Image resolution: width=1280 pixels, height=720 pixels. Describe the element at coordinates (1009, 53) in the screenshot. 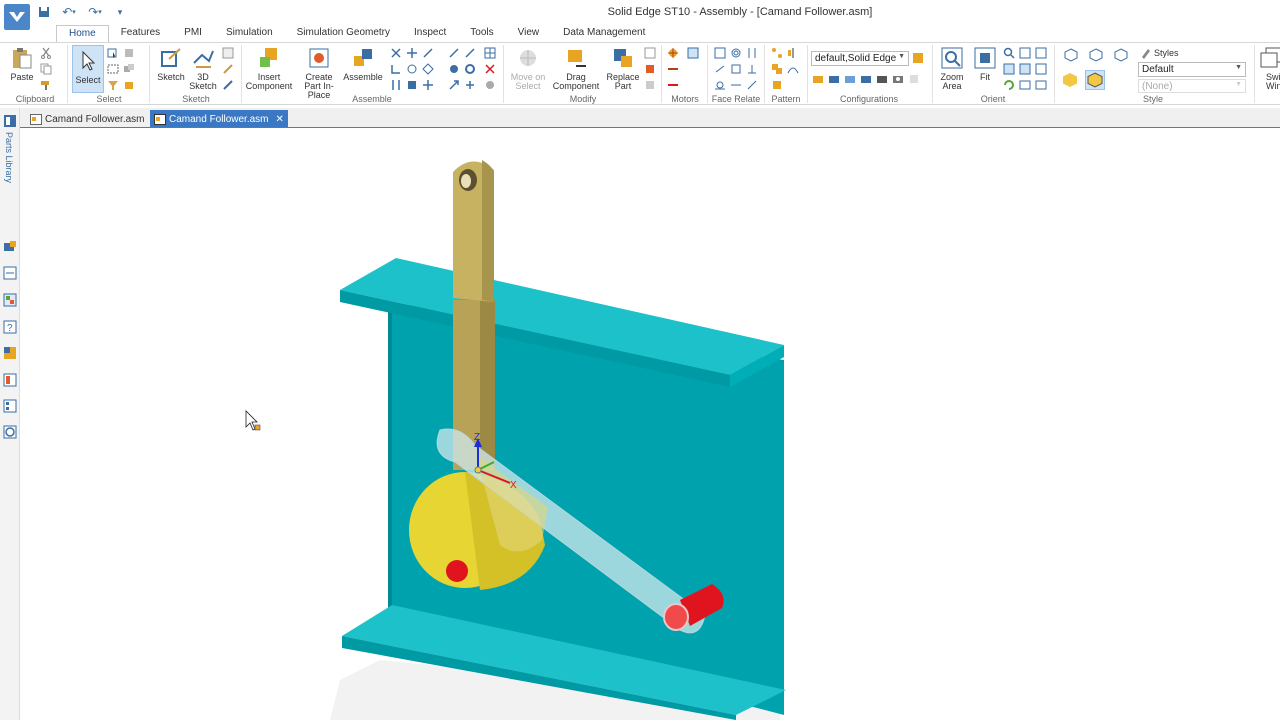

I see `zoom-icon` at that location.